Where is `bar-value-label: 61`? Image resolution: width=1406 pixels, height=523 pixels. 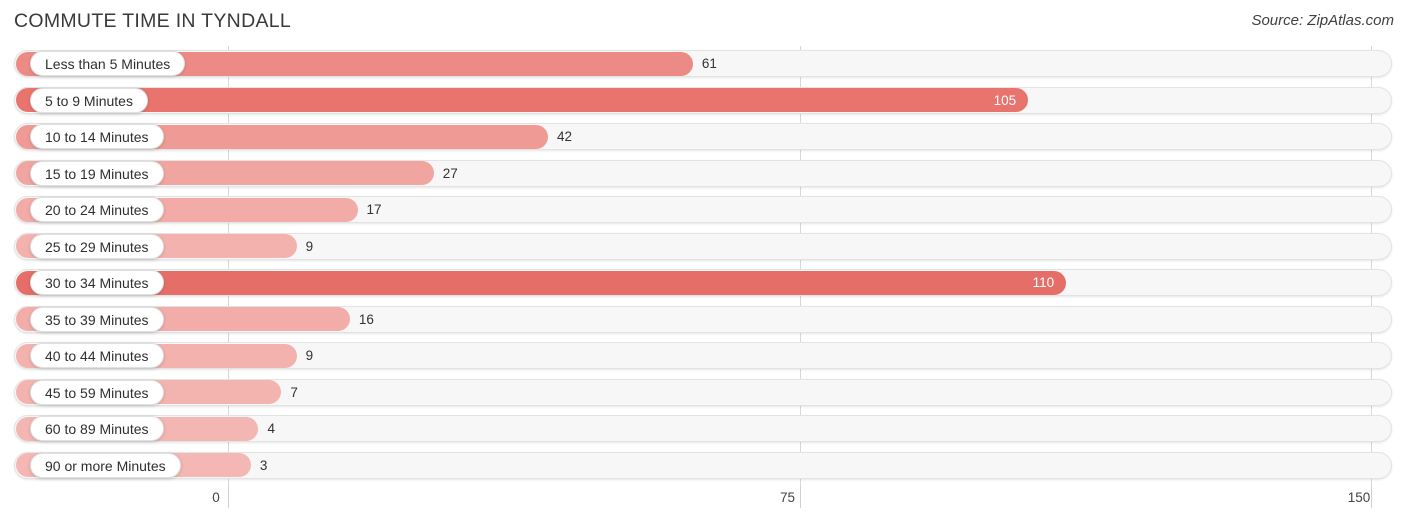 bar-value-label: 61 is located at coordinates (709, 63).